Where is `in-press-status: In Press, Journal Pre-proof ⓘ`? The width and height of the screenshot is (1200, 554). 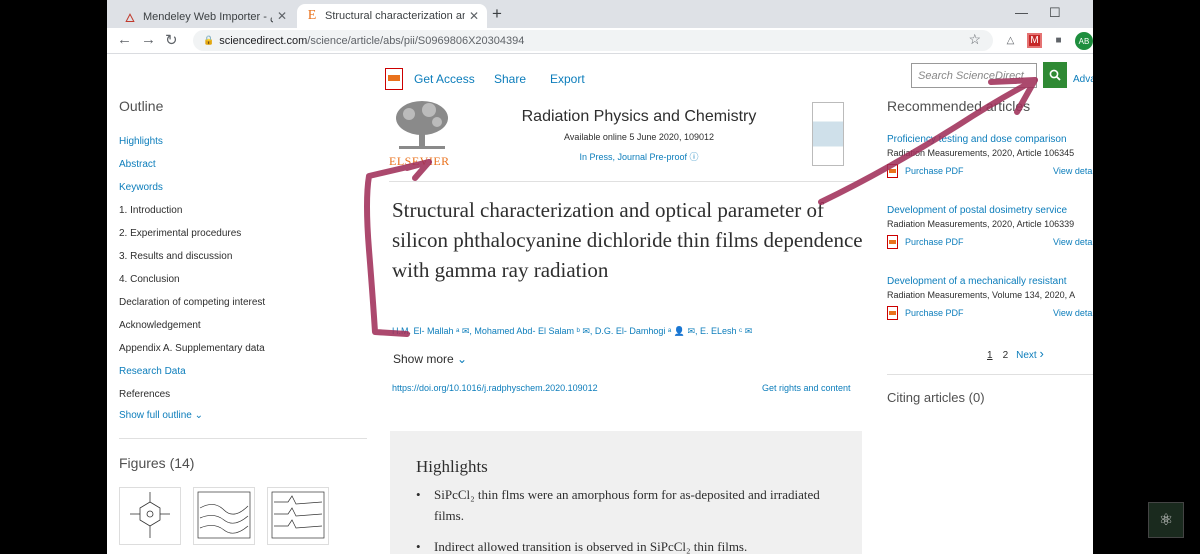
in-press-status: In Press, Journal Pre-proof ⓘ is located at coordinates (639, 156).